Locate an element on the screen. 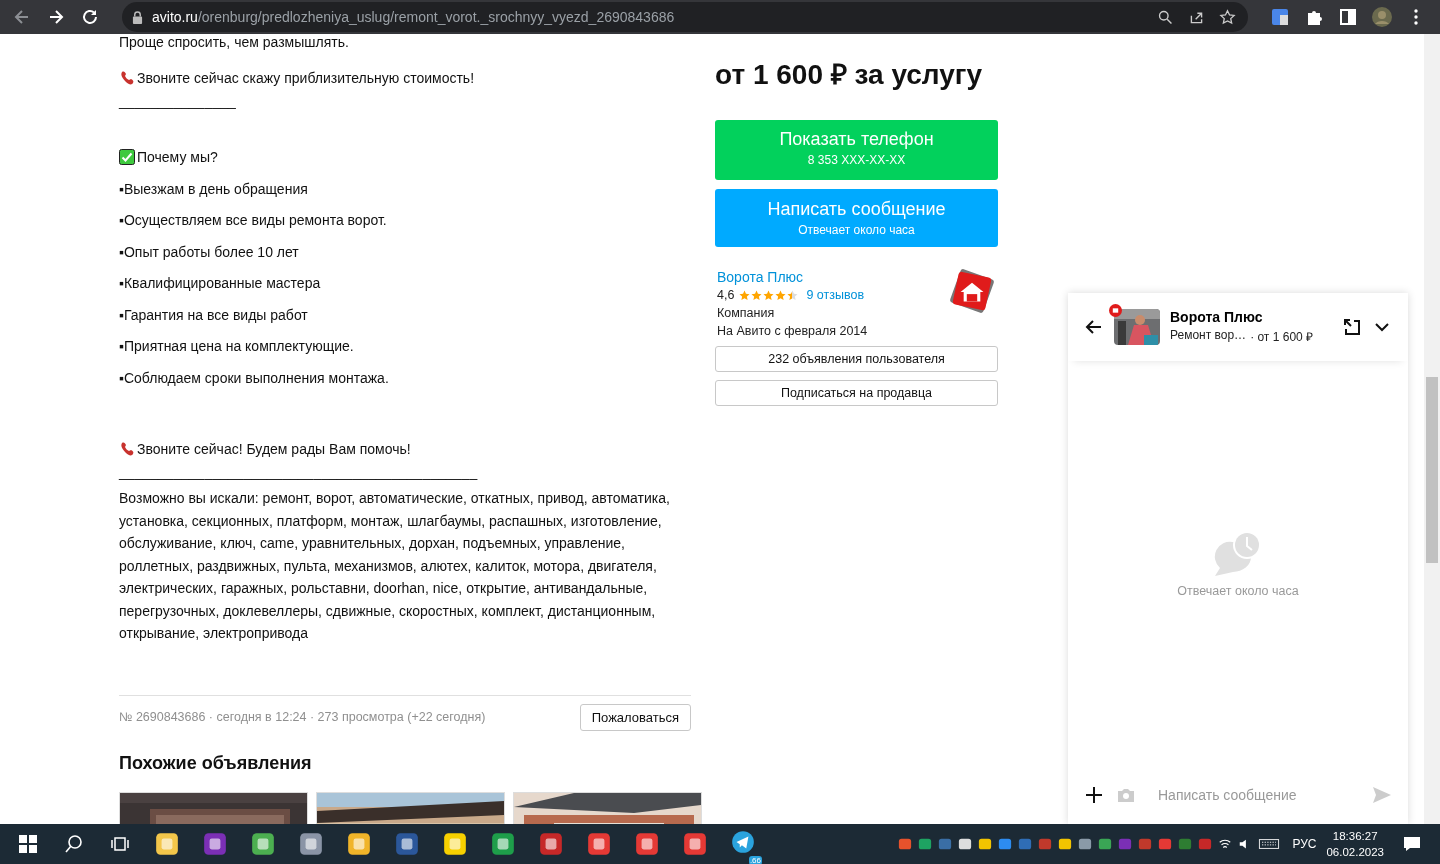 The width and height of the screenshot is (1440, 864). clock-time: 18:36:27 is located at coordinates (1355, 836).